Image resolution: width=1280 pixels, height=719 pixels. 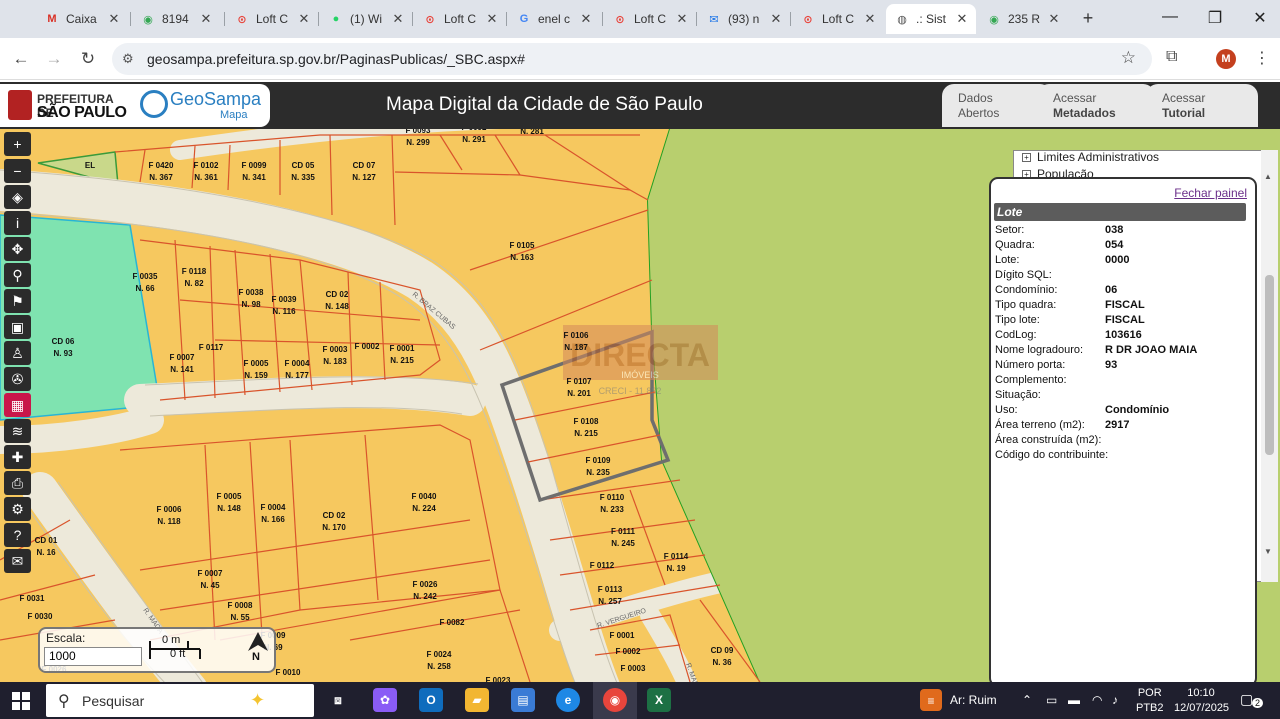 What do you see at coordinates (1097, 700) in the screenshot?
I see `wifi-icon: ◠` at bounding box center [1097, 700].